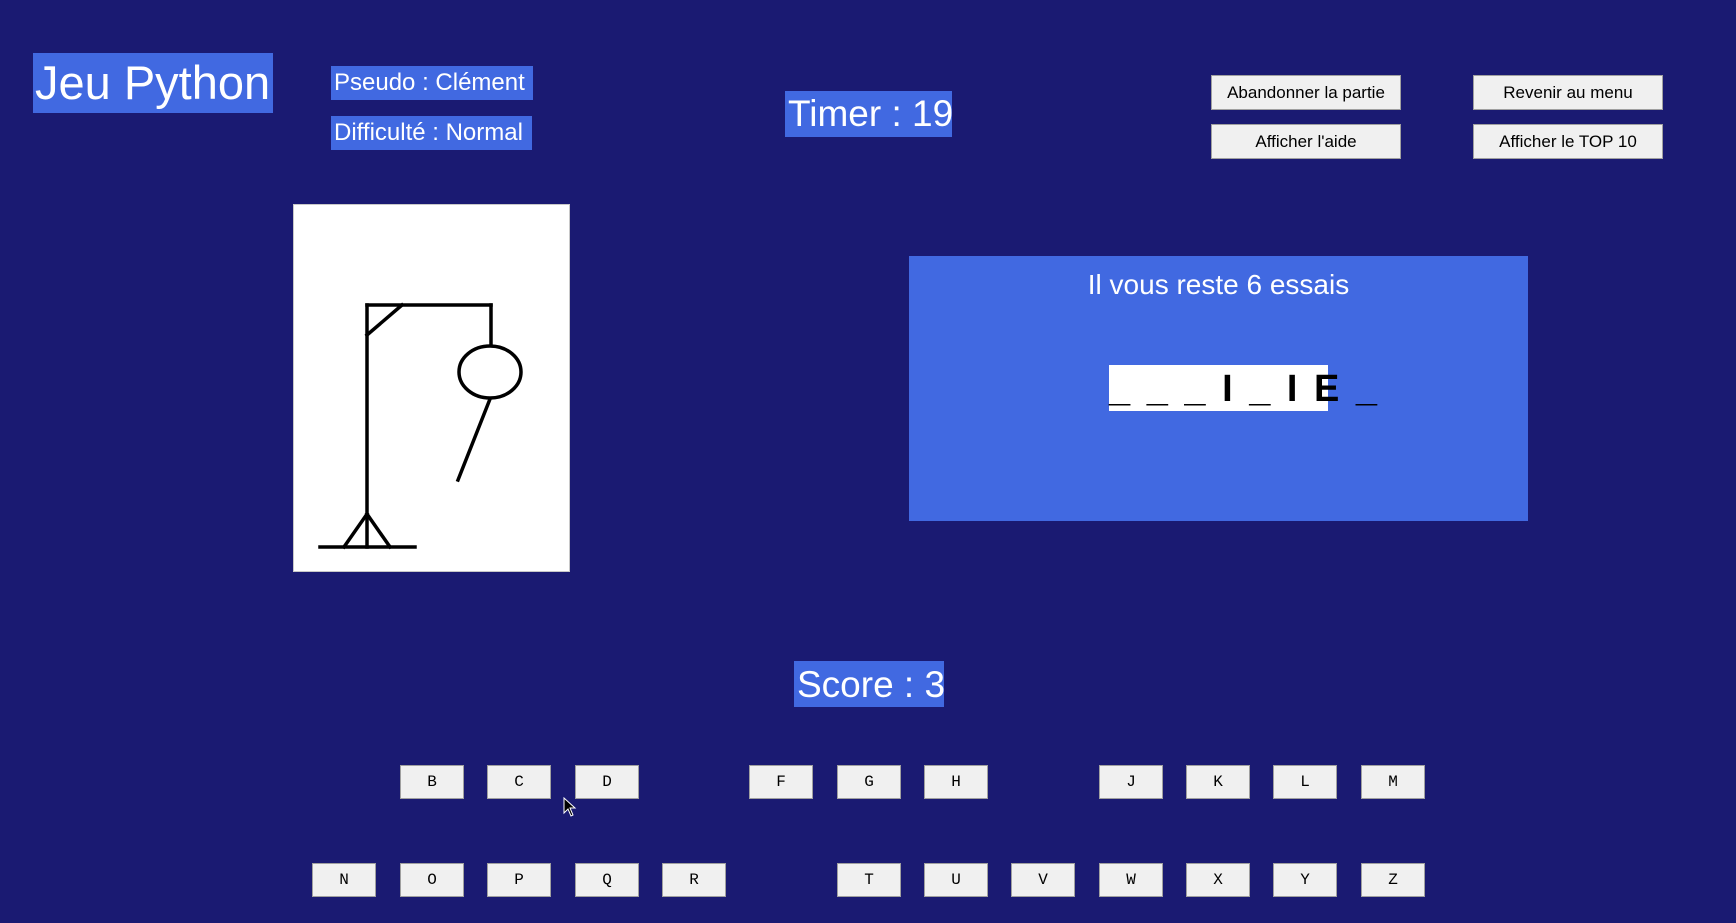  Describe the element at coordinates (1131, 782) in the screenshot. I see `letter-button-j: J` at that location.